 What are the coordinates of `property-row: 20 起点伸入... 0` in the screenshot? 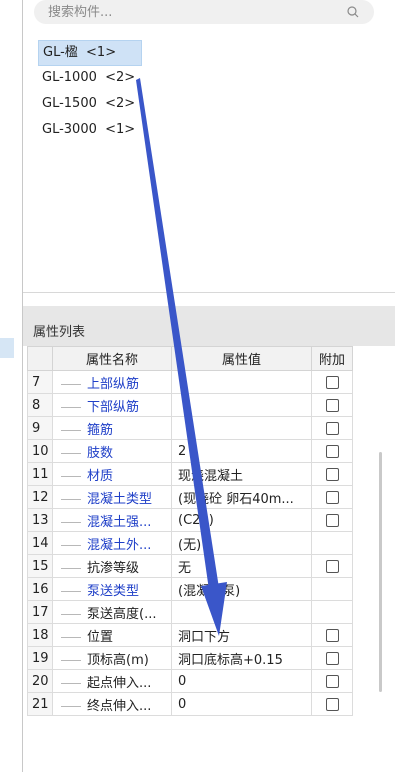 It's located at (207, 681).